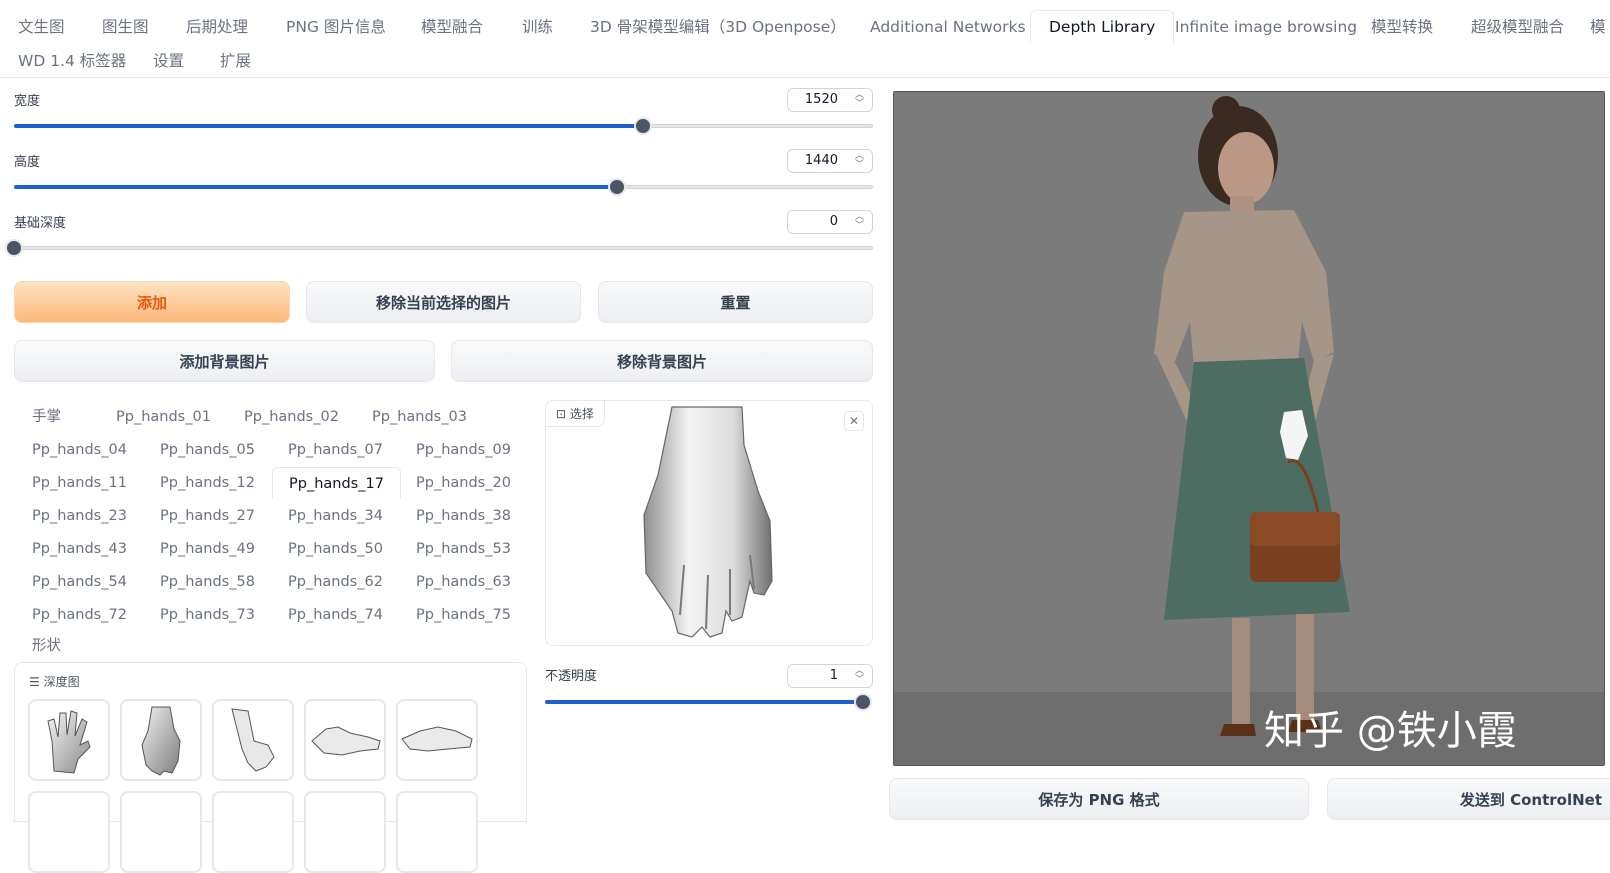  I want to click on tab-infinite-image-browsing: Infinite image browsing, so click(1266, 27).